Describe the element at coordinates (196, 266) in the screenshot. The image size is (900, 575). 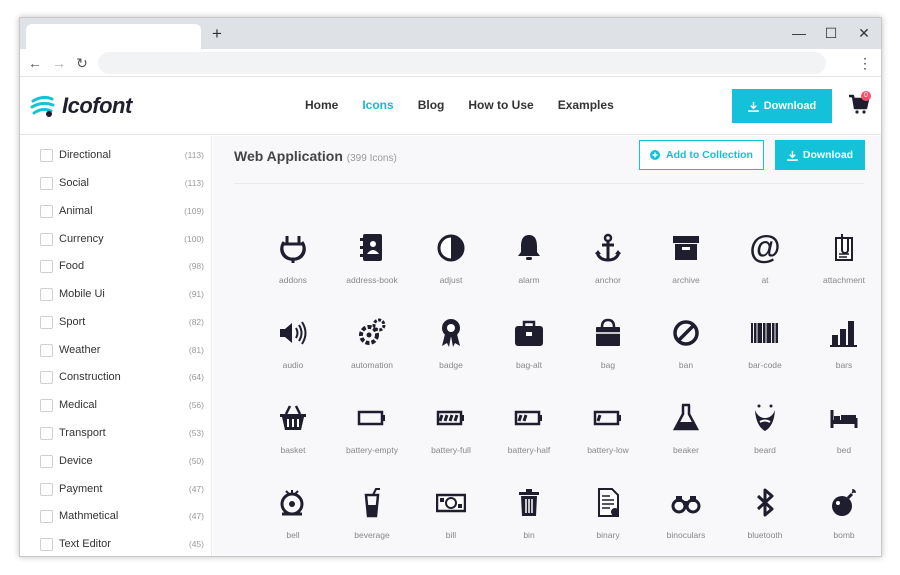
I see `category-count: (98)` at that location.